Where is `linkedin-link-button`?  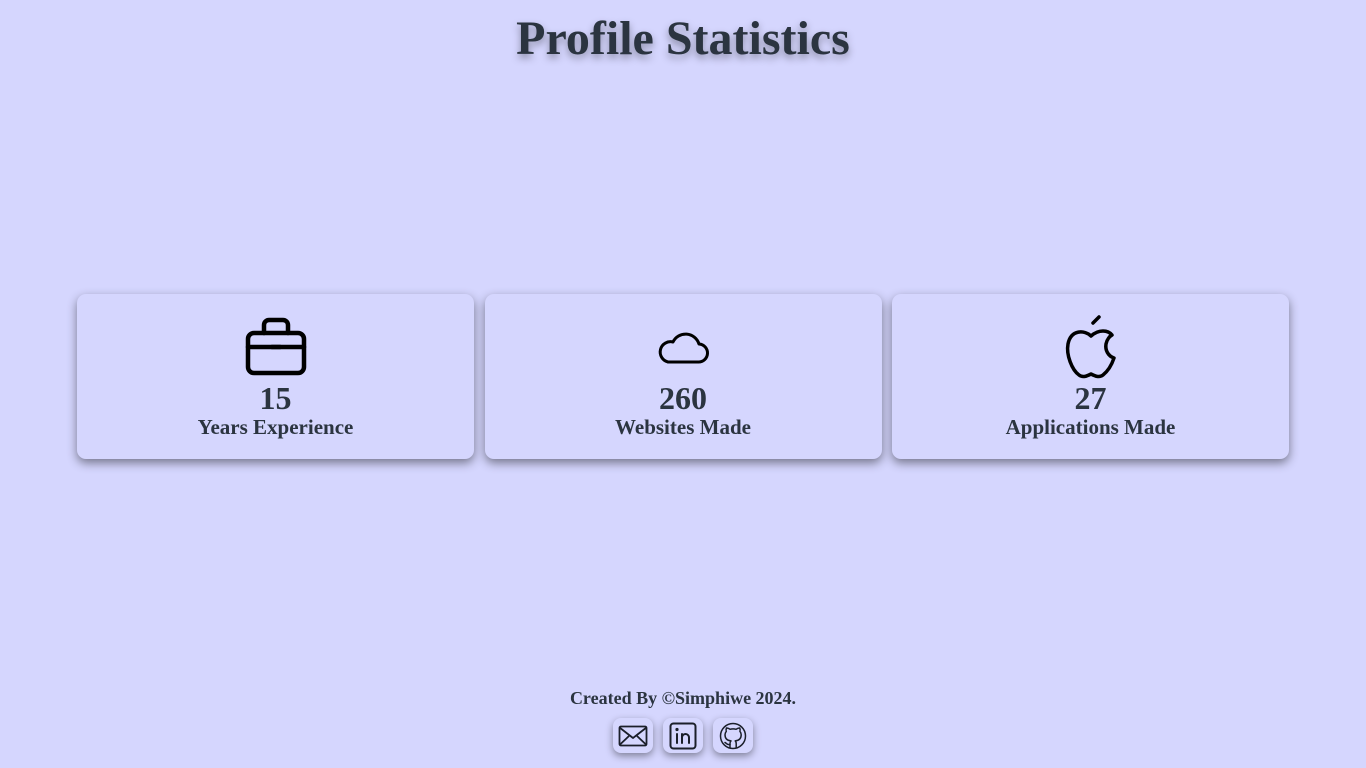 linkedin-link-button is located at coordinates (683, 735).